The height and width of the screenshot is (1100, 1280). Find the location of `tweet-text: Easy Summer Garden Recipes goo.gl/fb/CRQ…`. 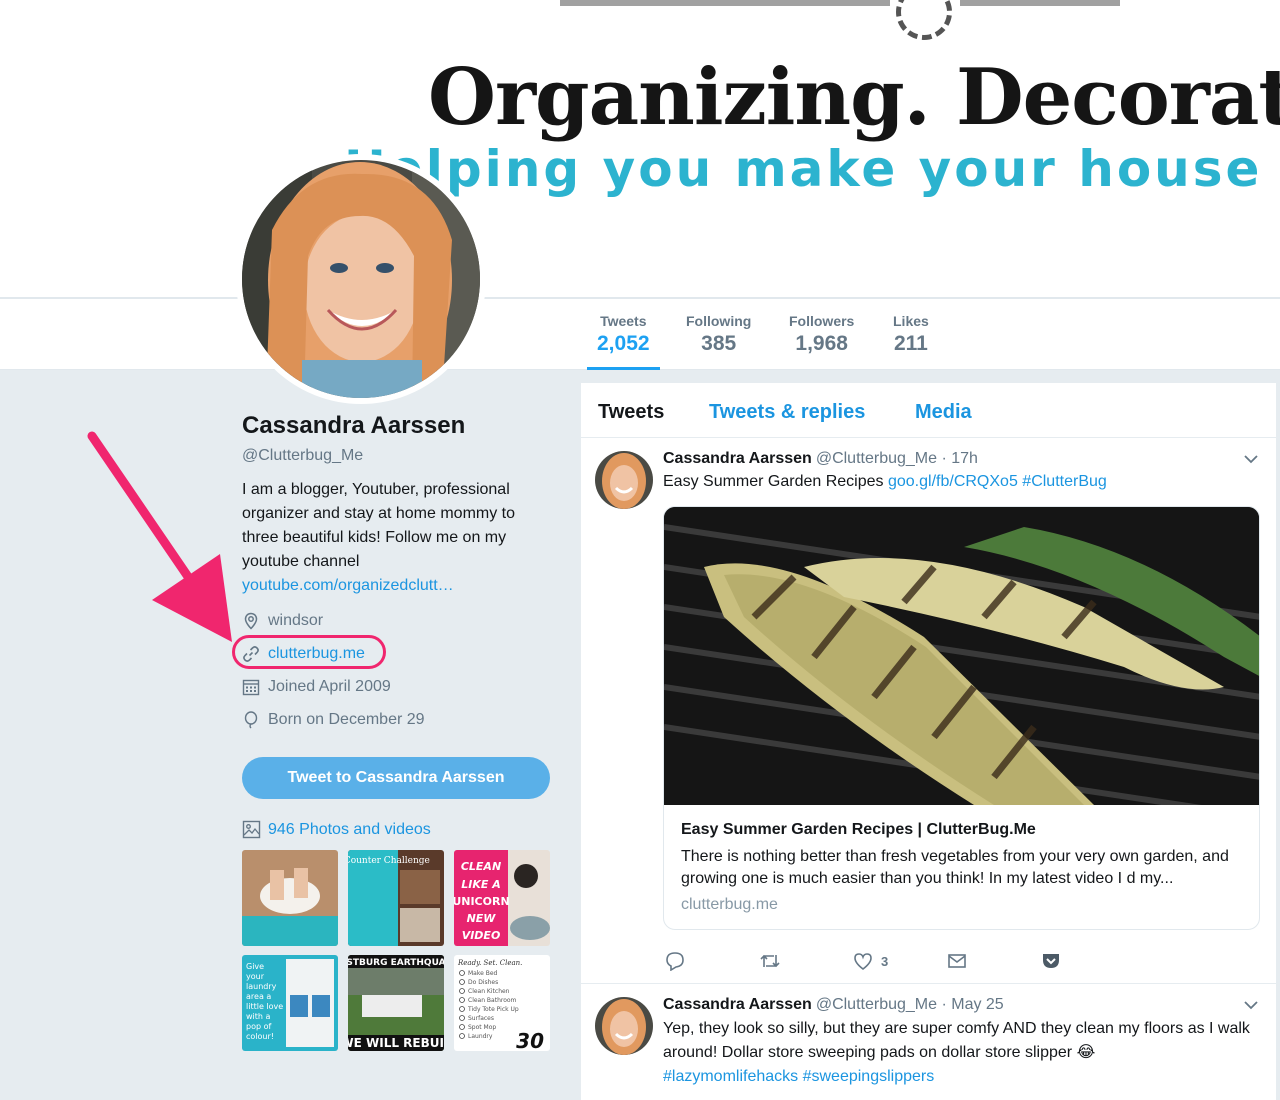

tweet-text: Easy Summer Garden Recipes goo.gl/fb/CRQ… is located at coordinates (958, 482).